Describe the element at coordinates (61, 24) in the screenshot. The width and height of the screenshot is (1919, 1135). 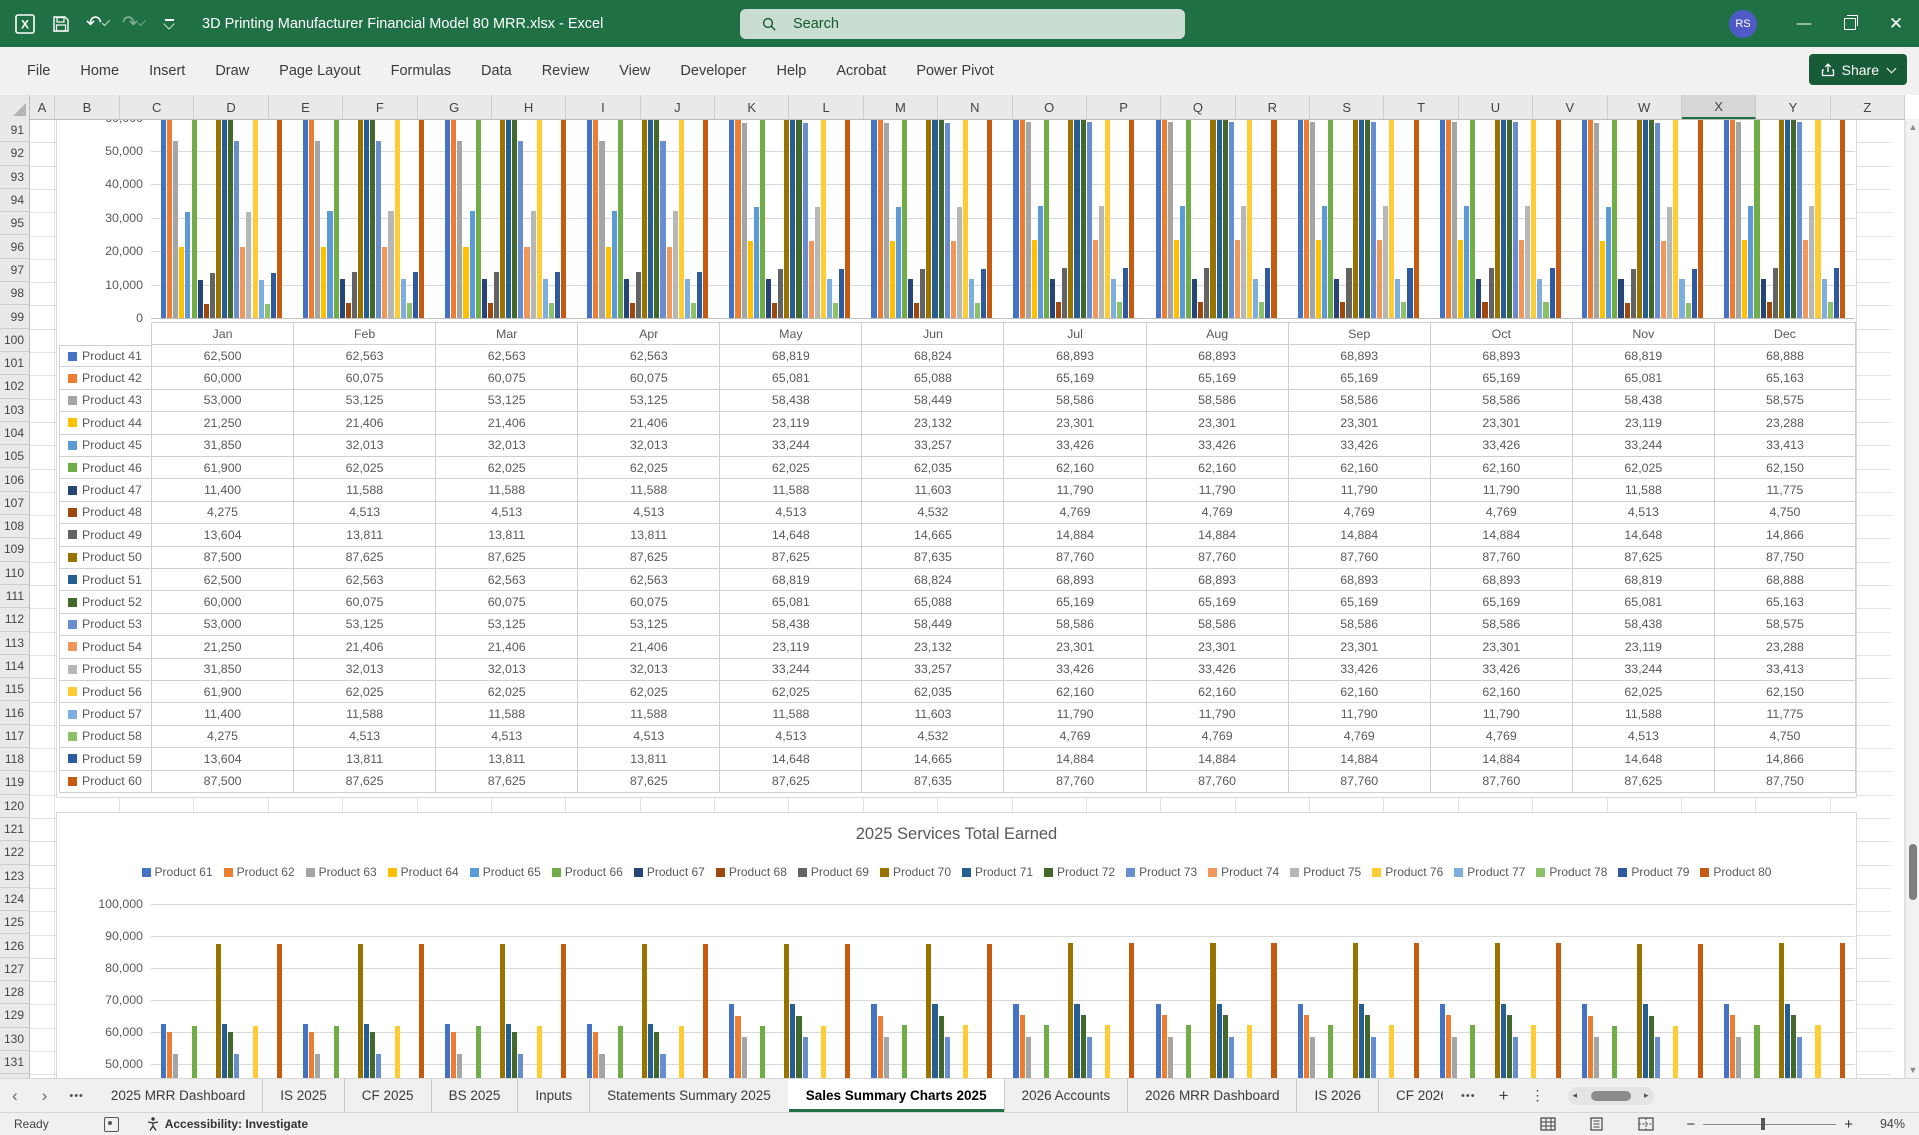
I see `save-icon` at that location.